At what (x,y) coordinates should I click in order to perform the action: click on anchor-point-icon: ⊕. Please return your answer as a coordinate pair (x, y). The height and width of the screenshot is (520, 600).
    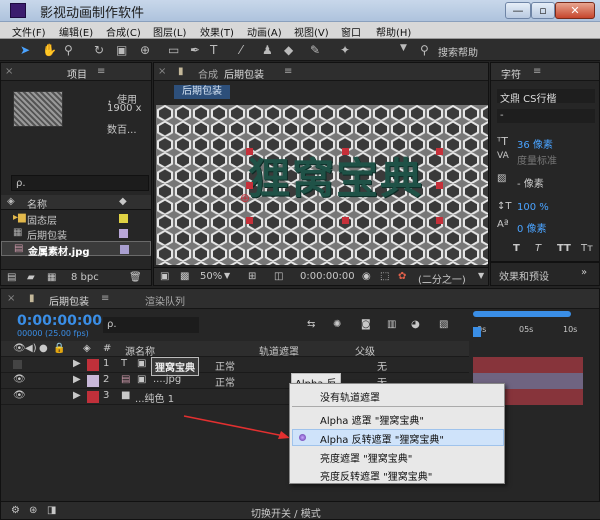
    Looking at the image, I should click on (245, 198).